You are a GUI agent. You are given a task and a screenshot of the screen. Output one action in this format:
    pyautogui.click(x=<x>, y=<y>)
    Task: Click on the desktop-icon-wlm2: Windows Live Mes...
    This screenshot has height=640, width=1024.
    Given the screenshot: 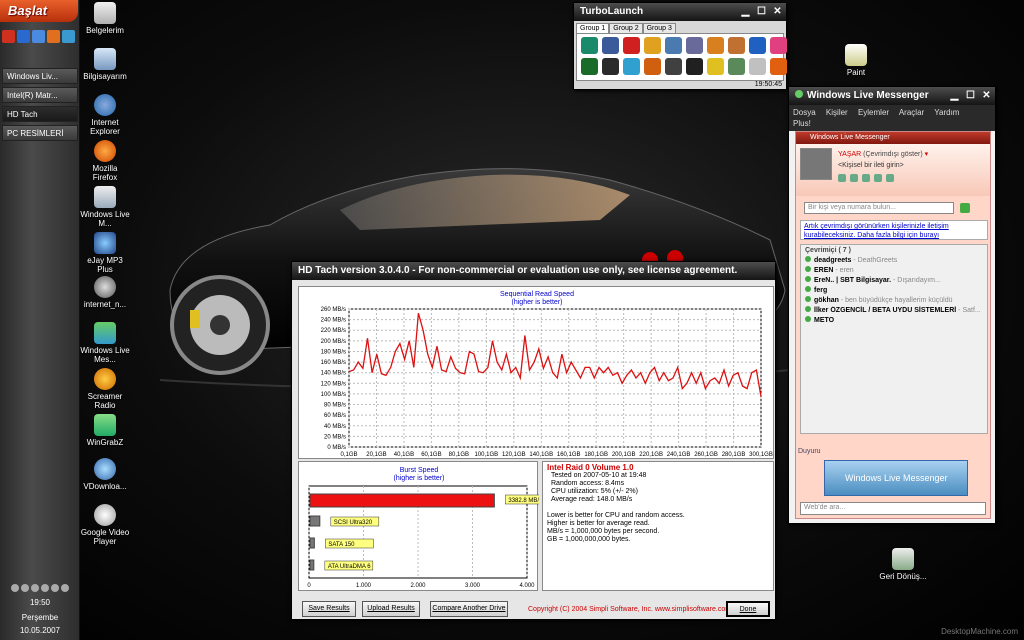 What is the action you would take?
    pyautogui.click(x=105, y=343)
    